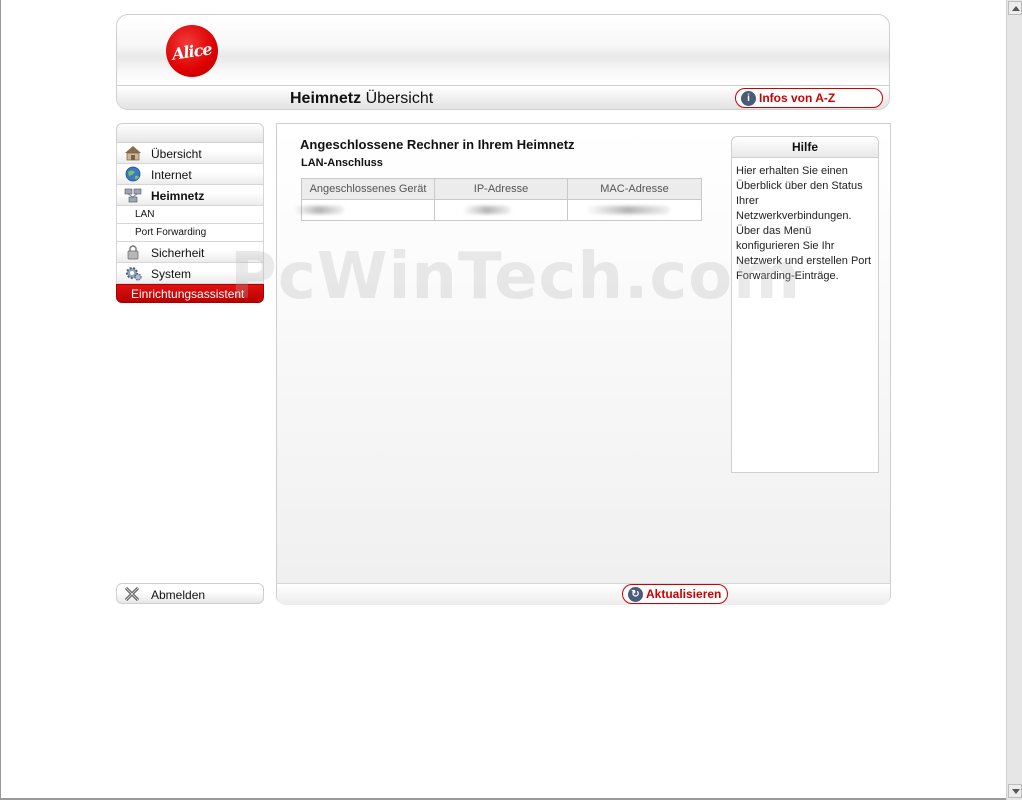 The image size is (1022, 800). I want to click on scroll-down-button, so click(1015, 791).